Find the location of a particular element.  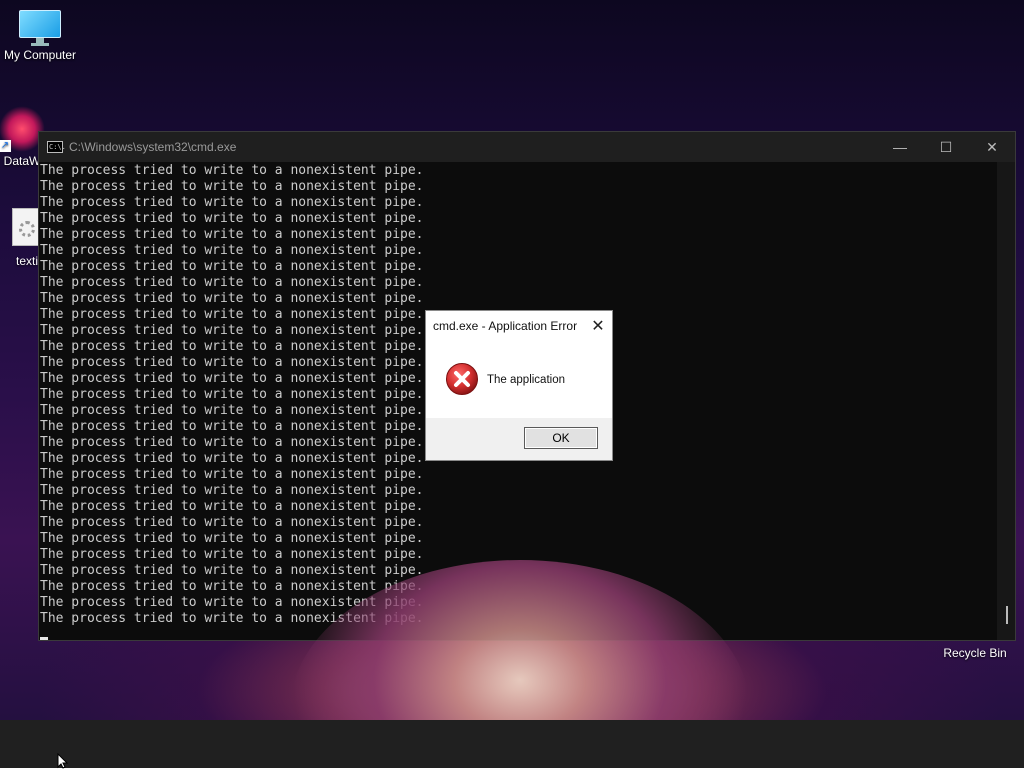

maximize-button: ☐ is located at coordinates (946, 147).